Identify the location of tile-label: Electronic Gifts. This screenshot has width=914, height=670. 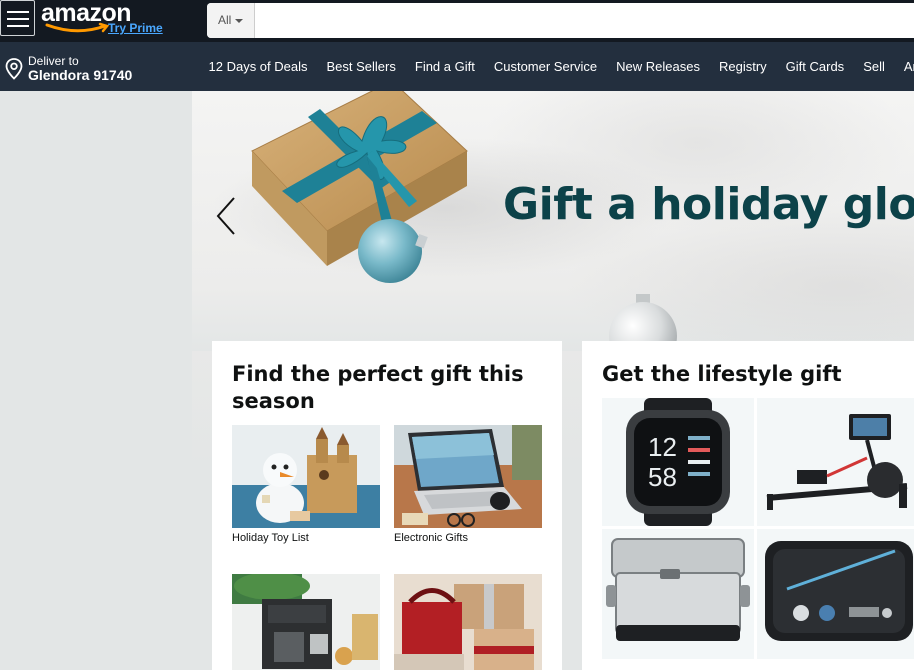
(431, 538).